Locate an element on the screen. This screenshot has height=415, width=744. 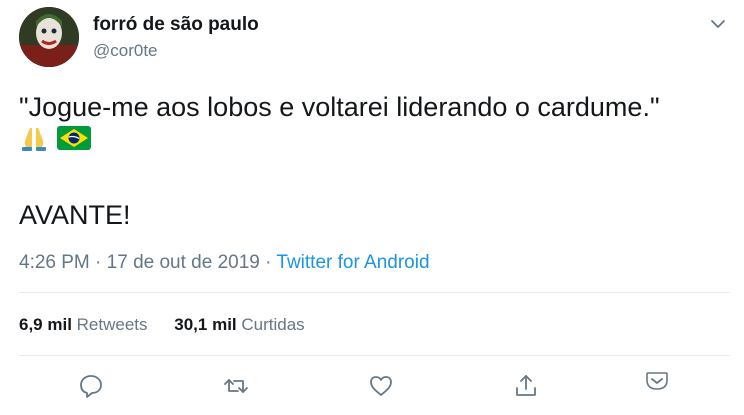
tweet-source-link: Twitter for Android is located at coordinates (352, 262).